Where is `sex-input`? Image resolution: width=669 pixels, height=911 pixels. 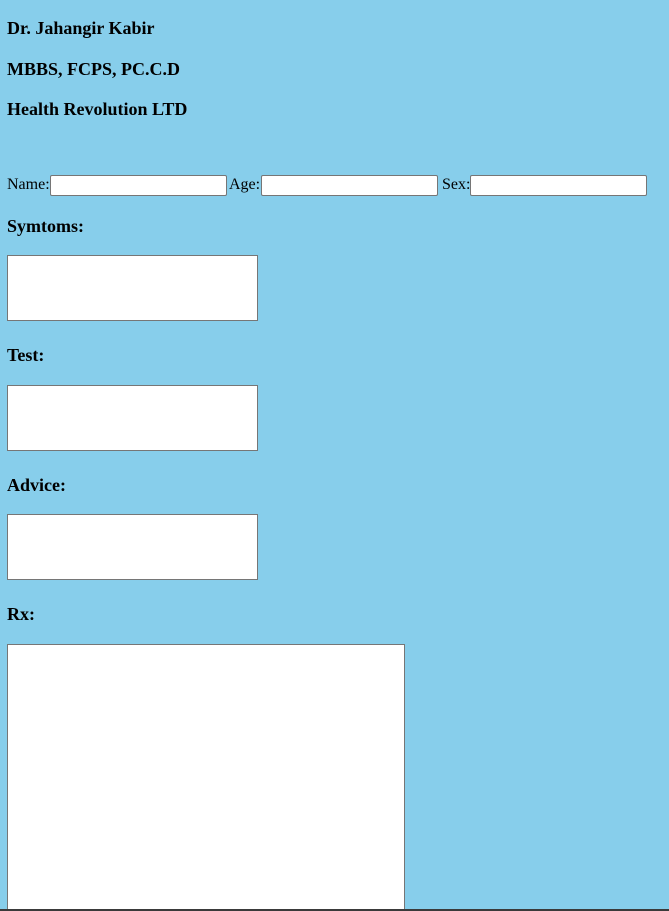 sex-input is located at coordinates (558, 185).